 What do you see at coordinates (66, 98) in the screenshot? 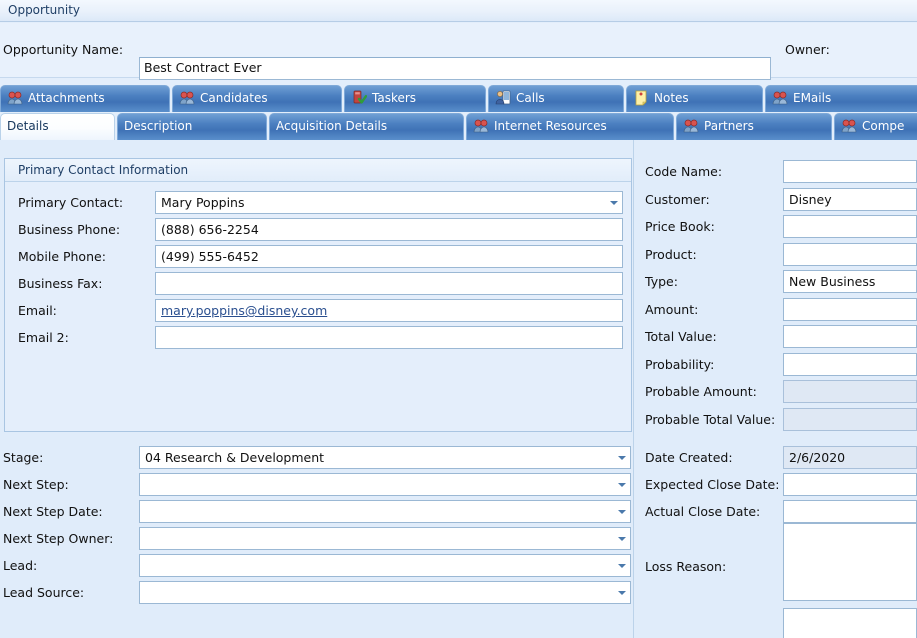
I see `tab-label: Attachments` at bounding box center [66, 98].